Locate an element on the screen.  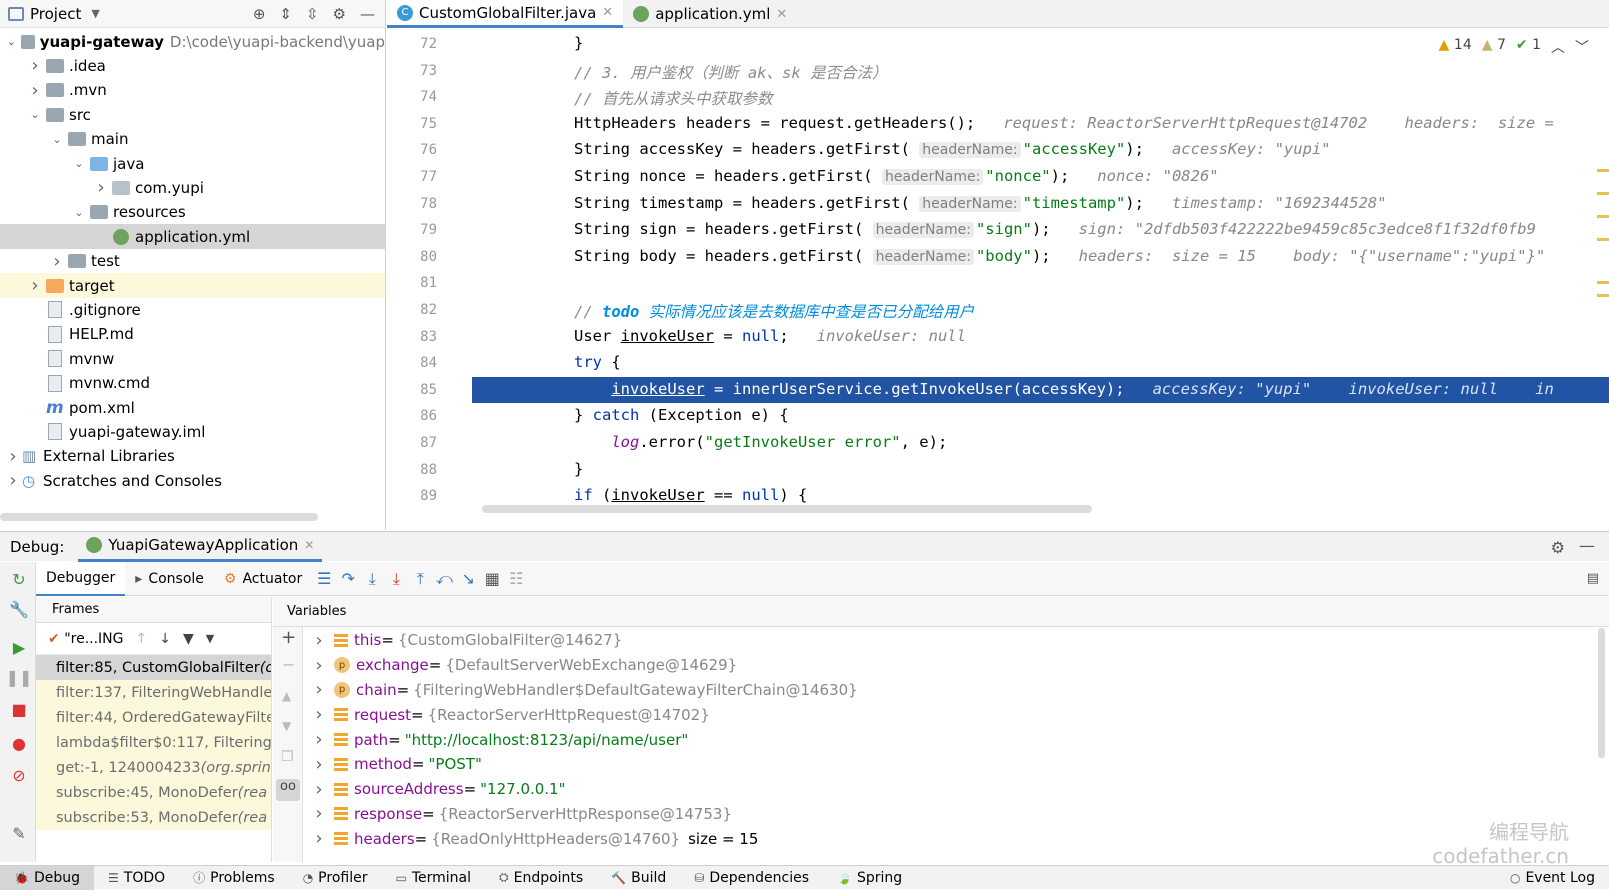
thread-selector: ✔ "re...ING is located at coordinates (86, 639).